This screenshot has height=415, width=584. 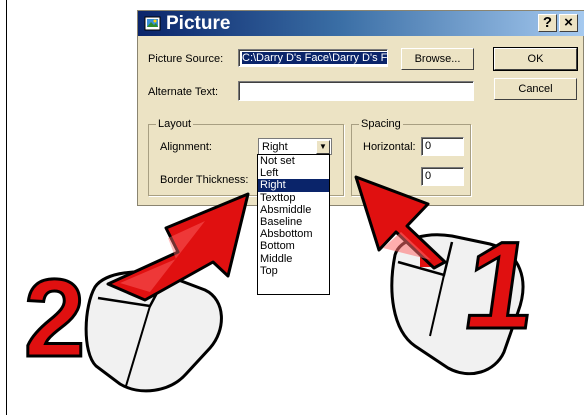 What do you see at coordinates (500, 286) in the screenshot?
I see `step-number-1: 1` at bounding box center [500, 286].